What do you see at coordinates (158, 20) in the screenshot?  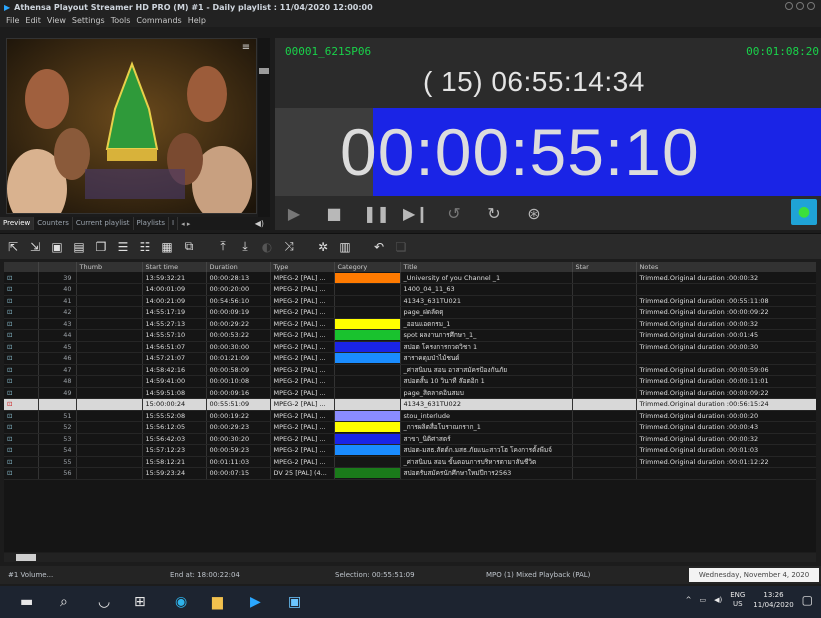 I see `menu-commands: Commands` at bounding box center [158, 20].